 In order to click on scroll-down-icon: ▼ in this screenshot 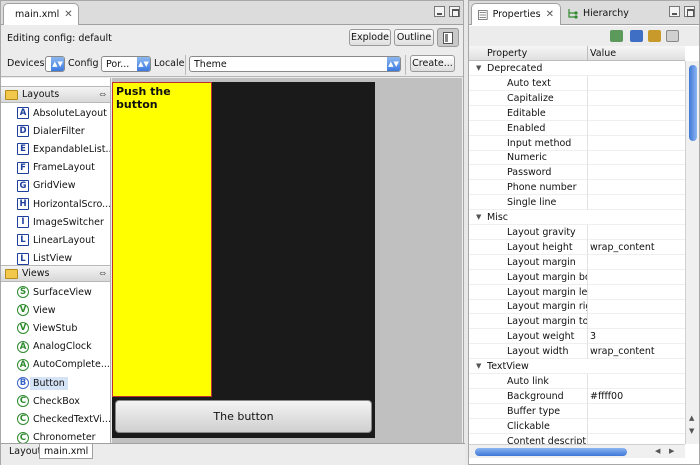, I will do `click(691, 431)`.